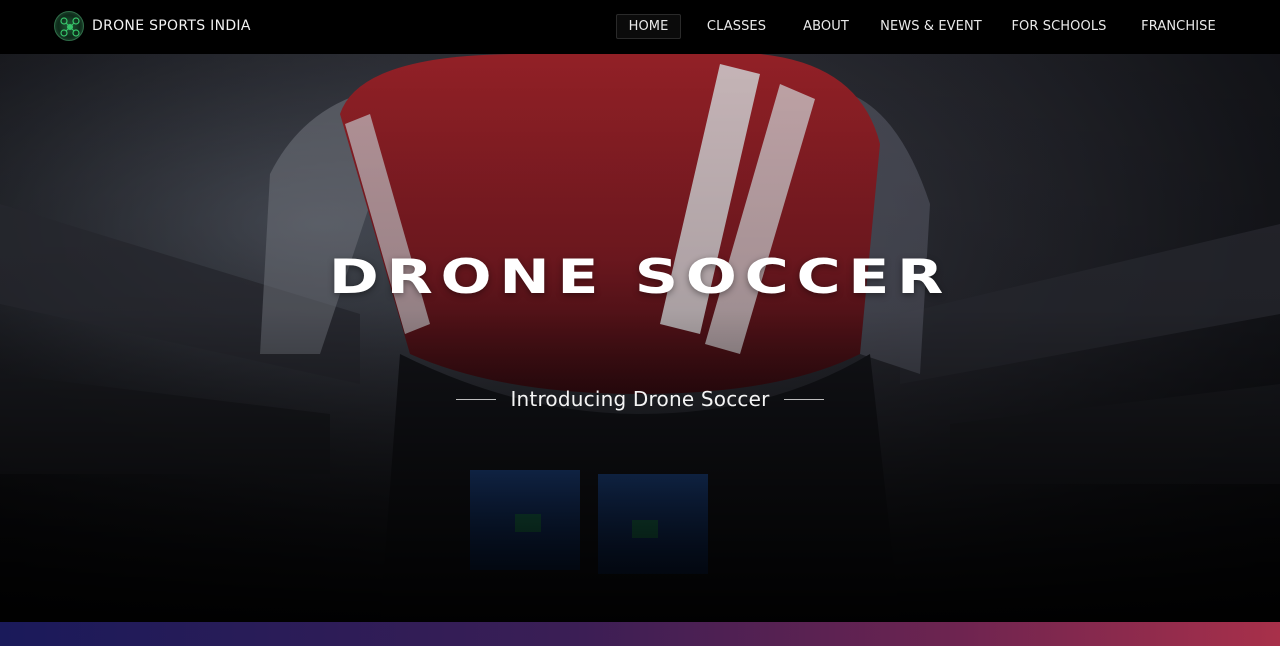 Image resolution: width=1280 pixels, height=646 pixels. I want to click on hero-subtitle-row: Introducing Drone Soccer, so click(640, 399).